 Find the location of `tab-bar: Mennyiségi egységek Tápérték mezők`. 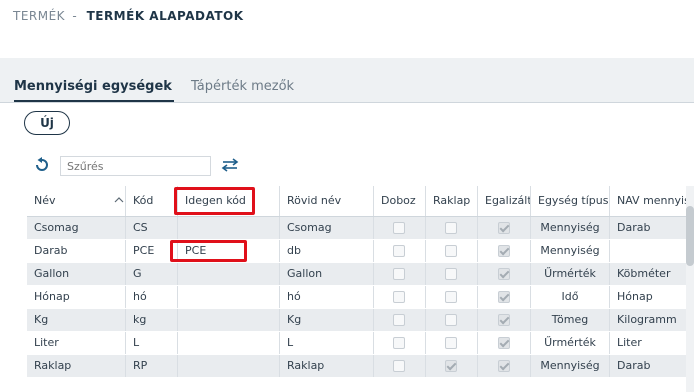

tab-bar: Mennyiségi egységek Tápérték mezők is located at coordinates (347, 90).